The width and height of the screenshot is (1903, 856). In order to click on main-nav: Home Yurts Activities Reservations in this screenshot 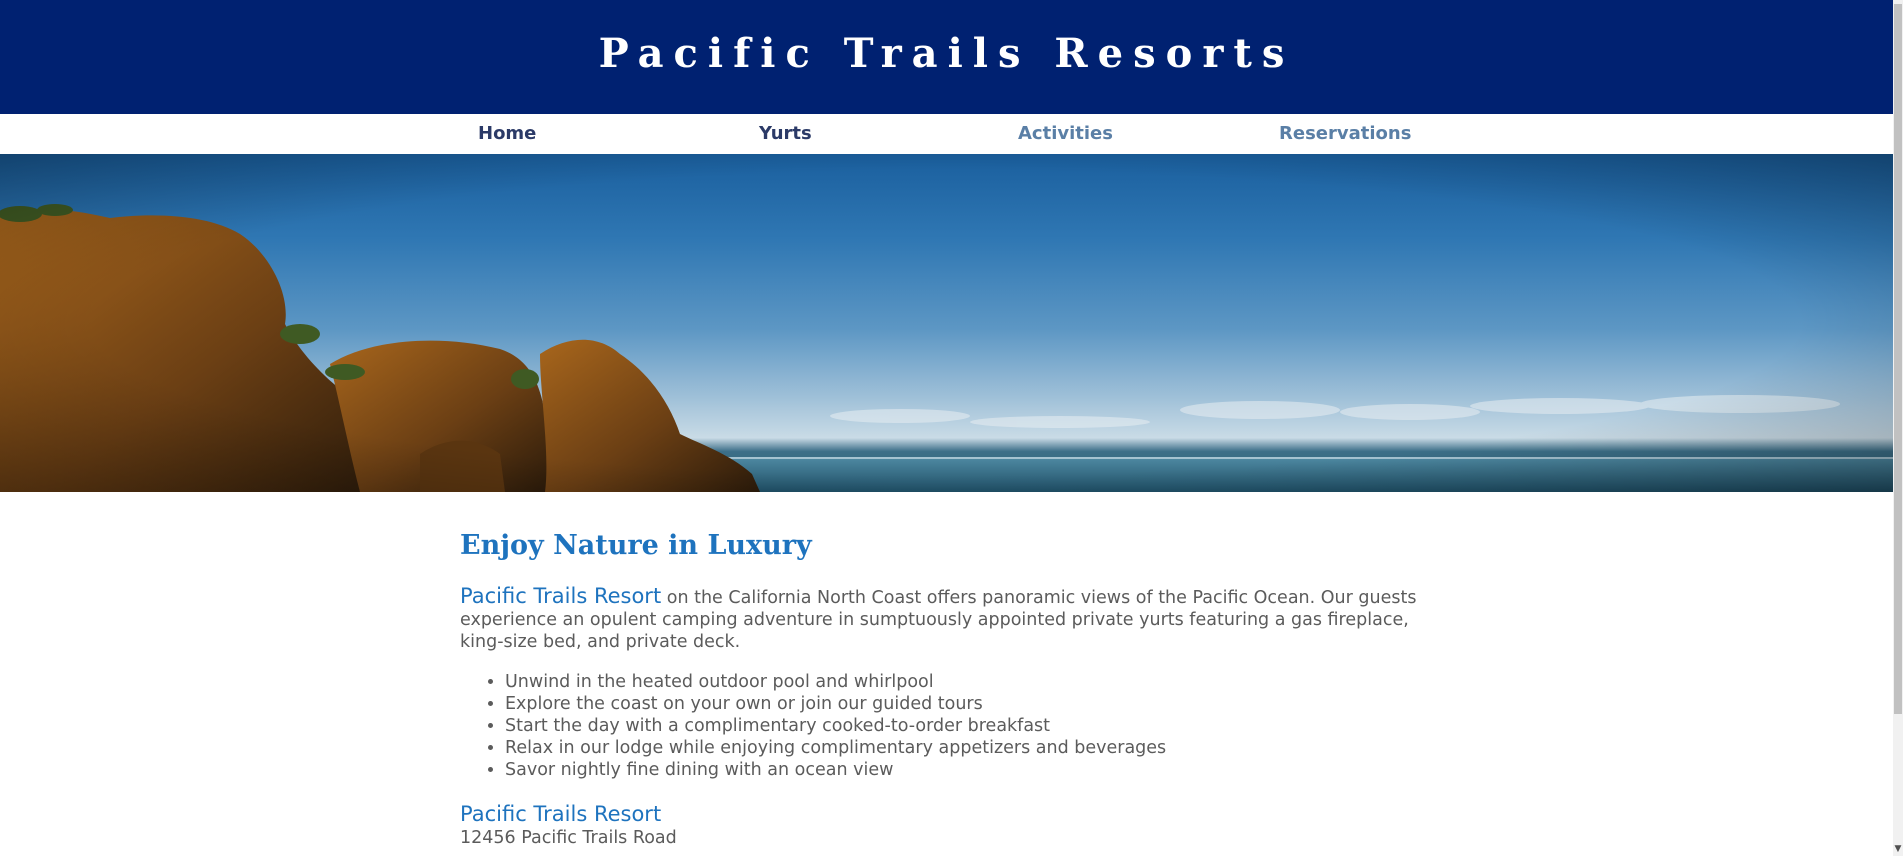, I will do `click(946, 134)`.